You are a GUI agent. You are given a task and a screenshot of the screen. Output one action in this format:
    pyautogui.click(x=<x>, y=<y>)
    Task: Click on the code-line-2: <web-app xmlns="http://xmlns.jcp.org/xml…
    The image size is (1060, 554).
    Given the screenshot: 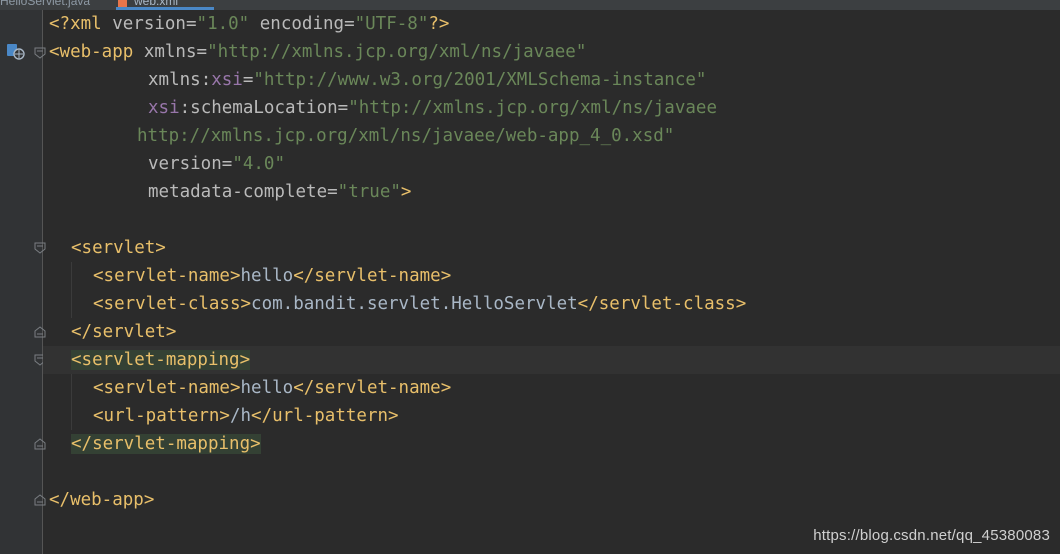 What is the action you would take?
    pyautogui.click(x=318, y=52)
    